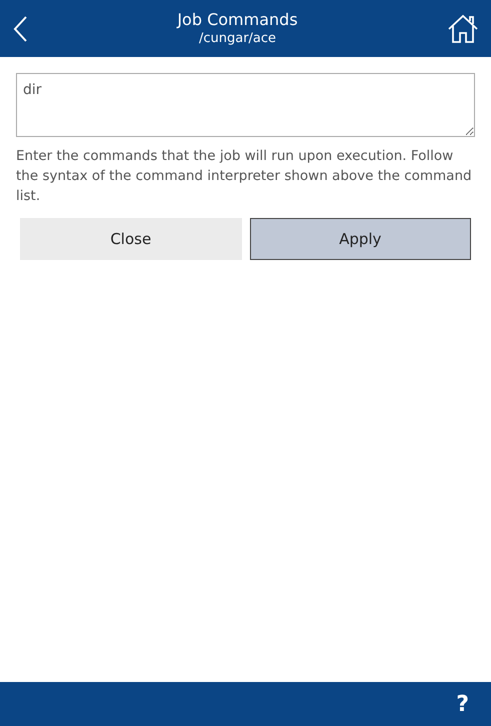 The width and height of the screenshot is (491, 726). Describe the element at coordinates (20, 28) in the screenshot. I see `back-icon` at that location.